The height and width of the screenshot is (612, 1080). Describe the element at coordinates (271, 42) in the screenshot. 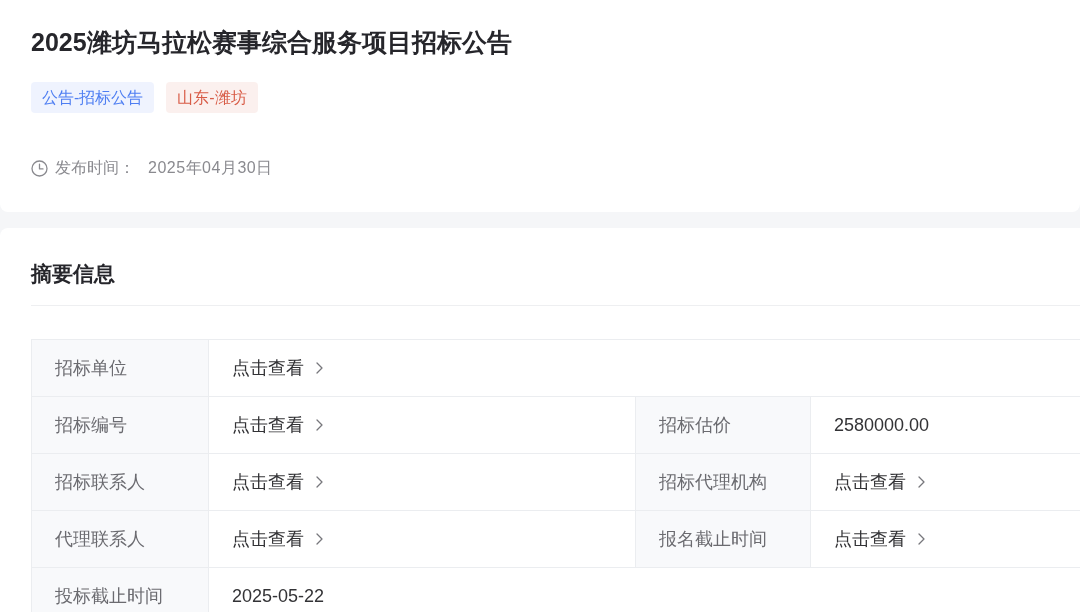

I see `page-title: 2025潍坊马拉松赛事综合服务项目招标公告` at that location.